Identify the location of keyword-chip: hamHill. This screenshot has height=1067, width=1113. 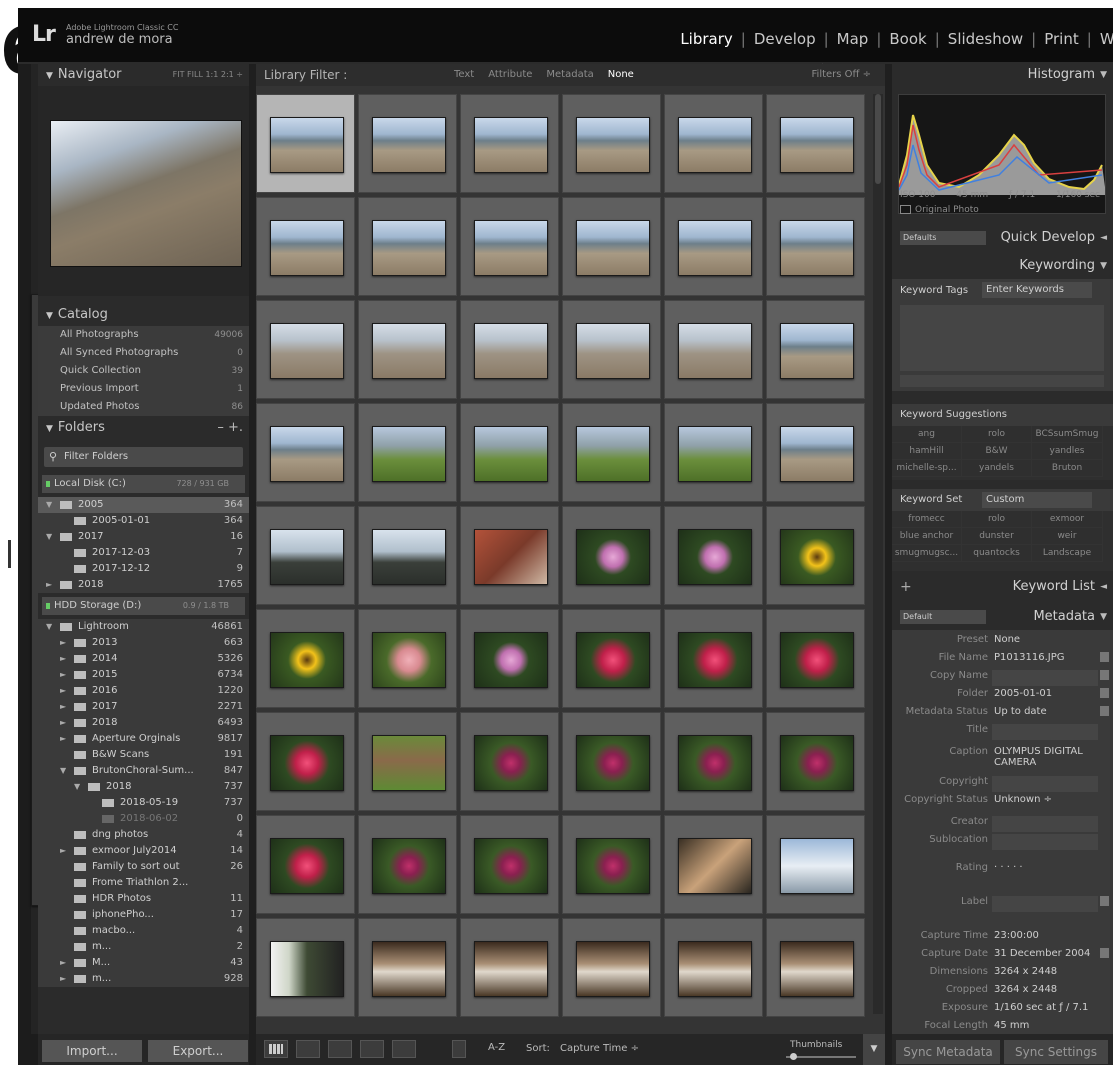
(927, 451).